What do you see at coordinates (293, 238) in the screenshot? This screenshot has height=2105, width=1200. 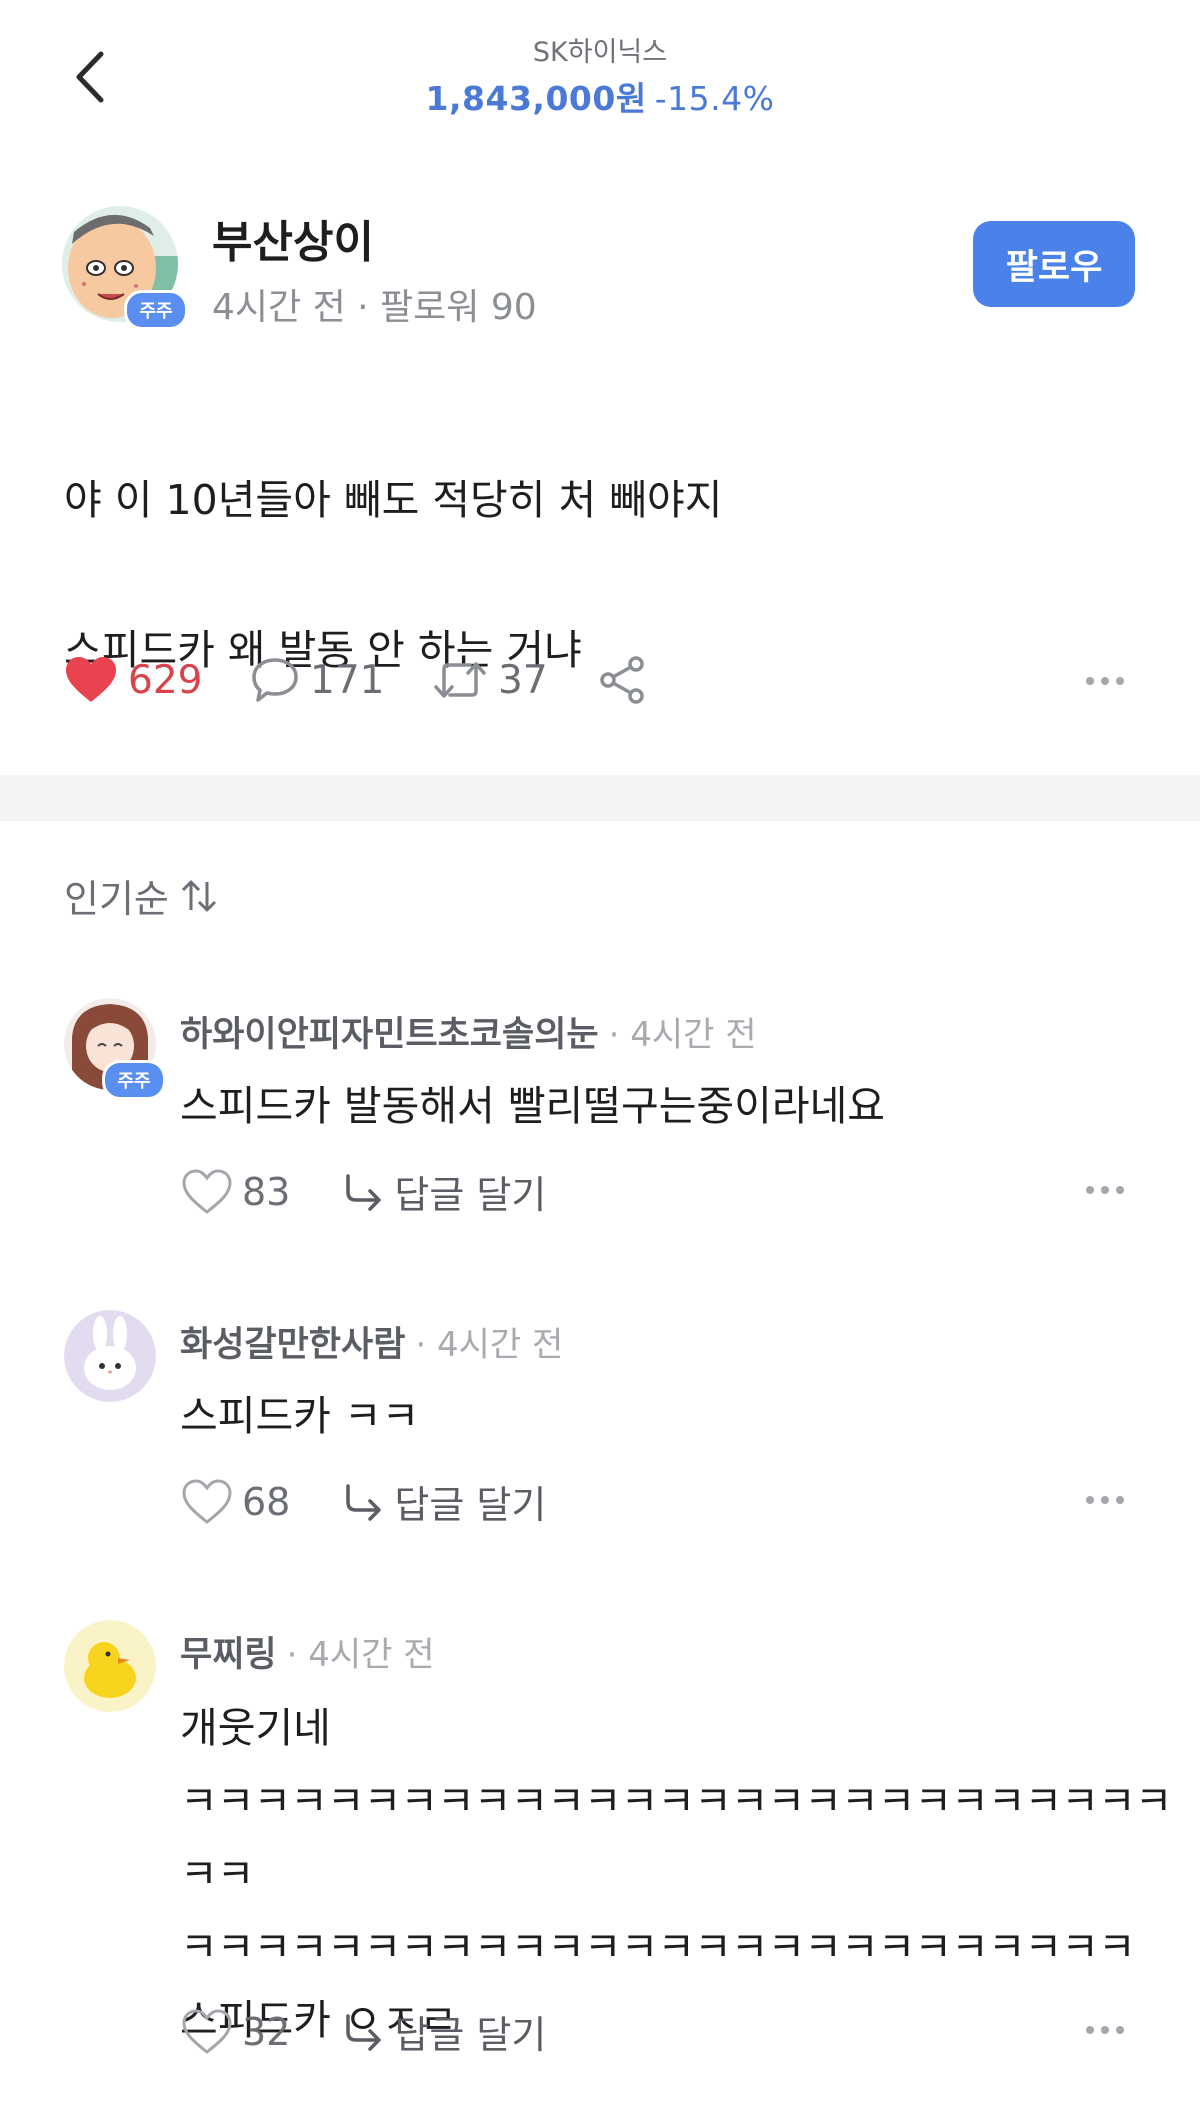 I see `author-name: 부산상이` at bounding box center [293, 238].